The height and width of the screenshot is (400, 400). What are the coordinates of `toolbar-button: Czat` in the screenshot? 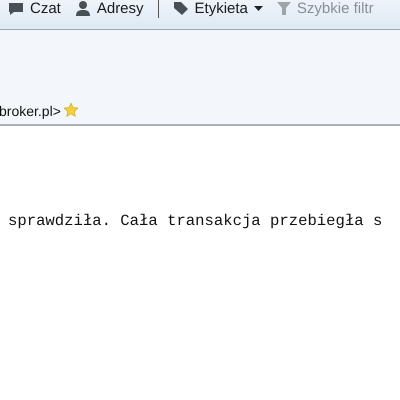 It's located at (34, 8).